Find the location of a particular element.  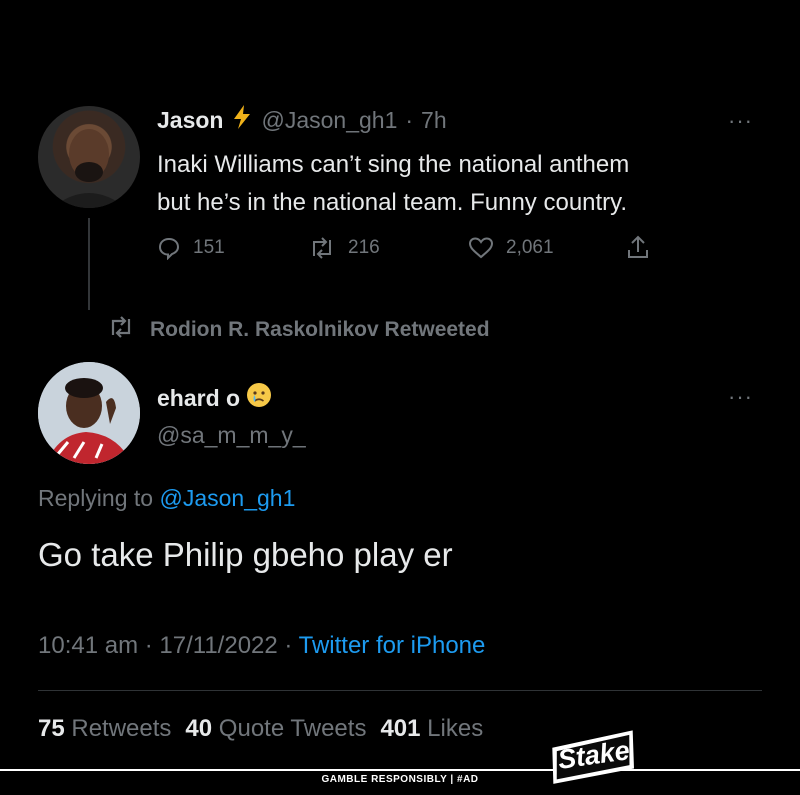

main-tweet-text: Go take Philip gbeho play er is located at coordinates (245, 554).